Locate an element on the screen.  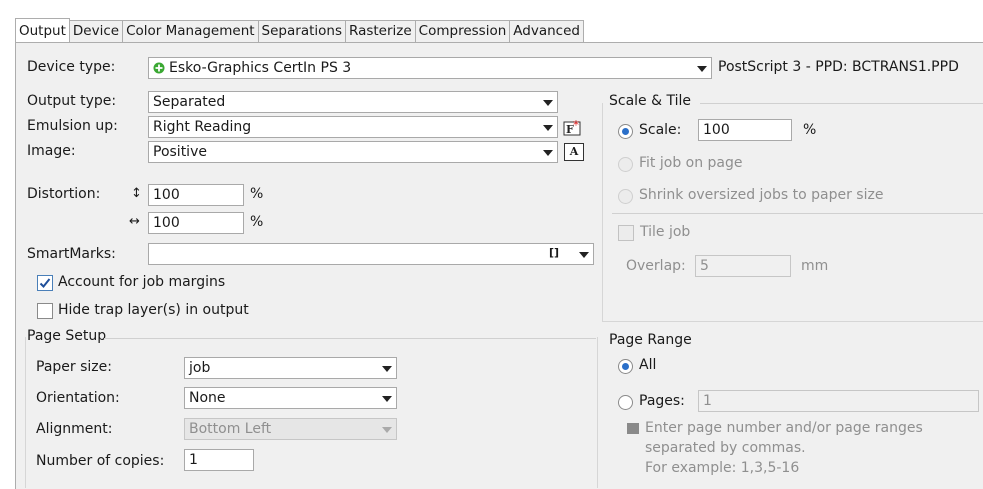
horizontal-distortion-unit: % is located at coordinates (257, 222).